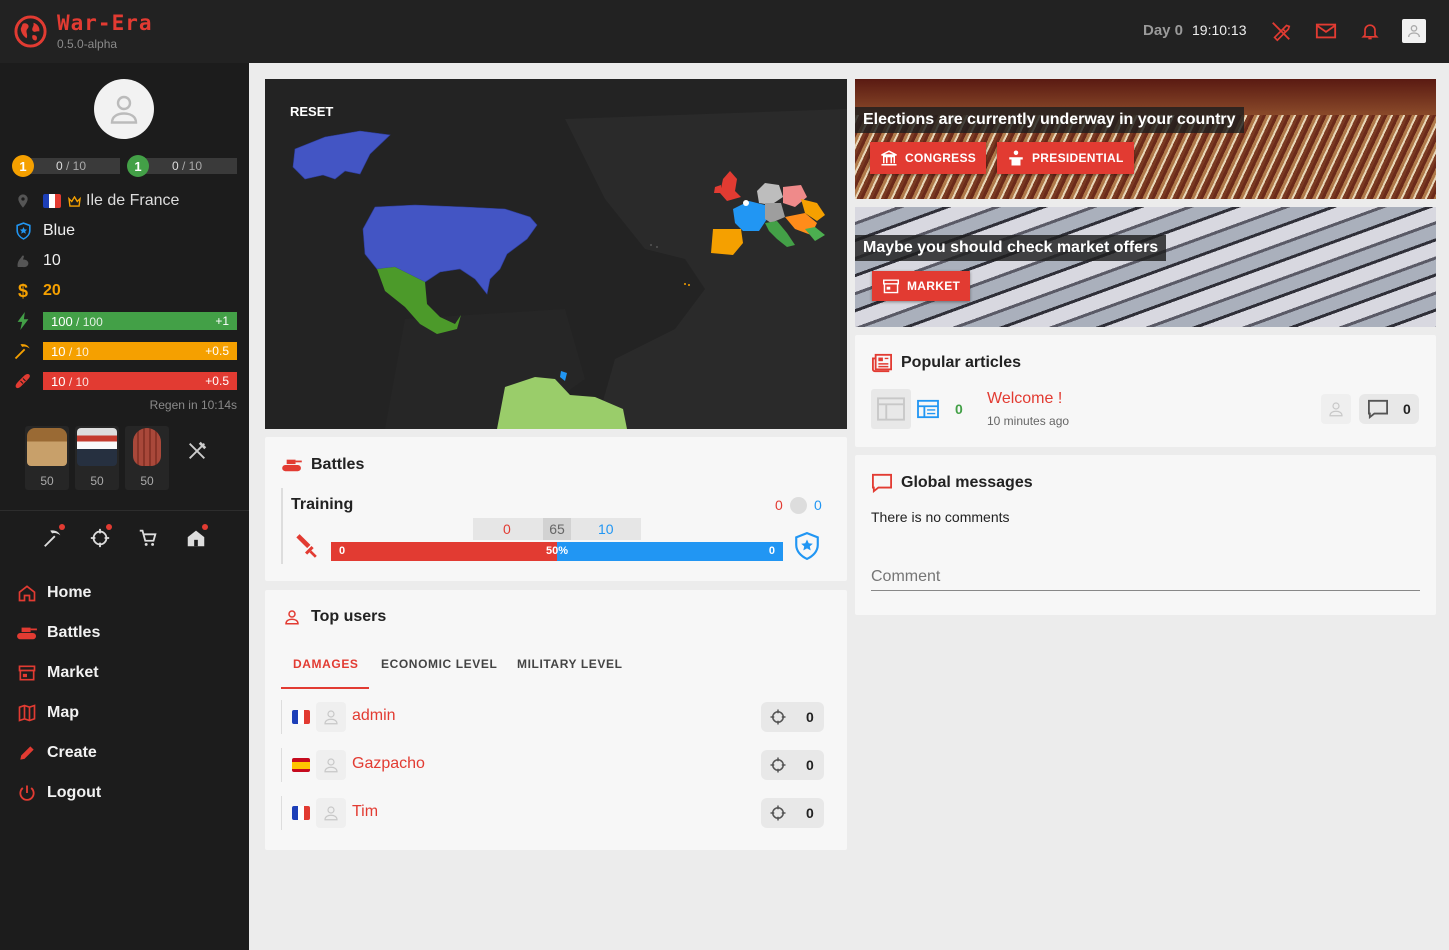 The height and width of the screenshot is (950, 1449). Describe the element at coordinates (140, 351) in the screenshot. I see `work-bar: 10 / 10 +0.5` at that location.